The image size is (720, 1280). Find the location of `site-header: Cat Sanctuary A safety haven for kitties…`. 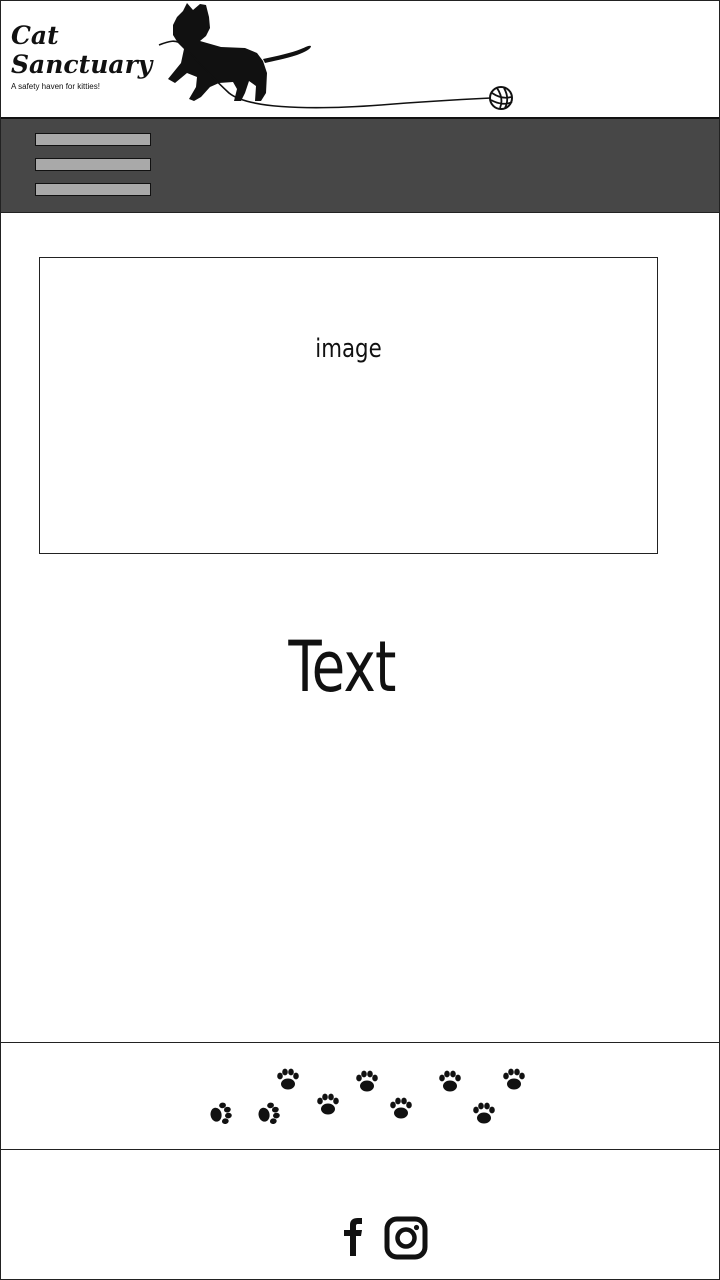

site-header: Cat Sanctuary A safety haven for kitties… is located at coordinates (360, 58).